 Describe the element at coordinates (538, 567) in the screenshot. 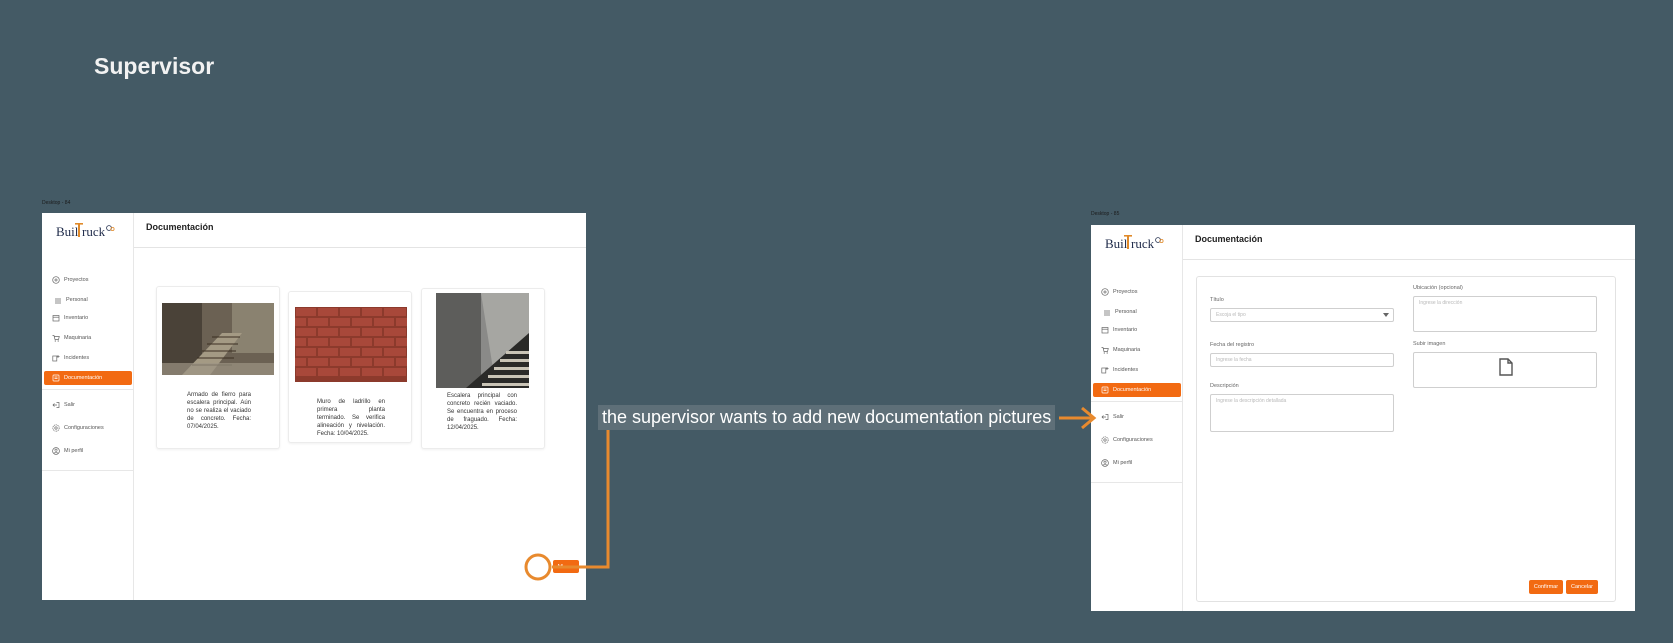

I see `tap-indicator` at that location.